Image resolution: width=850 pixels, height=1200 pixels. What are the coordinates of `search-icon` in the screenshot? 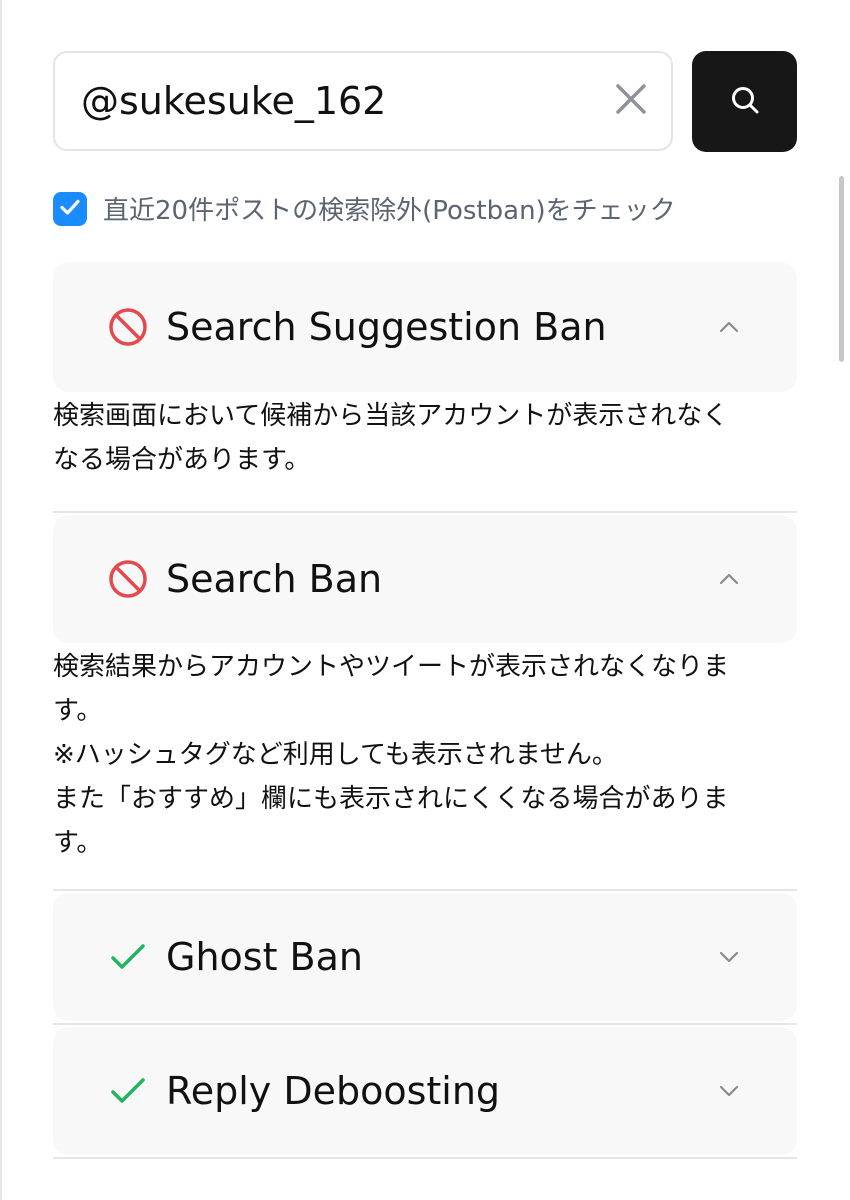 It's located at (745, 102).